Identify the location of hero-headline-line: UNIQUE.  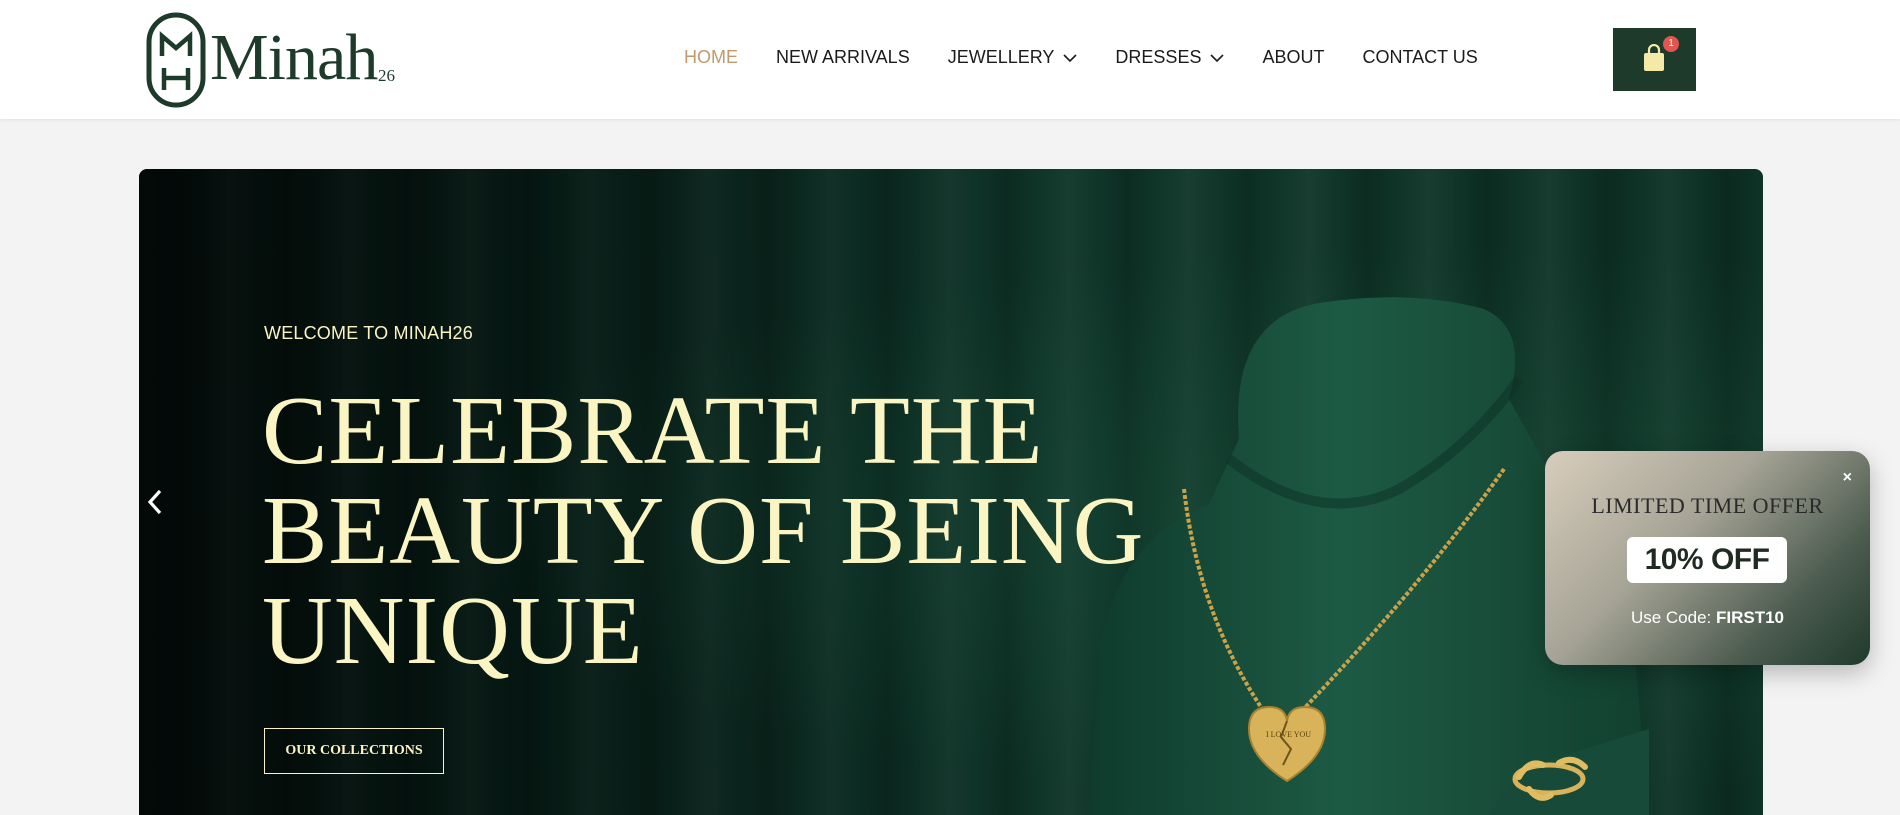
(453, 631).